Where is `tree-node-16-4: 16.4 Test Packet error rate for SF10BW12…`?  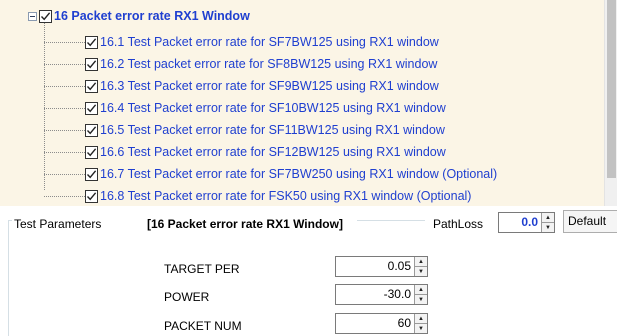
tree-node-16-4: 16.4 Test Packet error rate for SF10BW12… is located at coordinates (265, 108).